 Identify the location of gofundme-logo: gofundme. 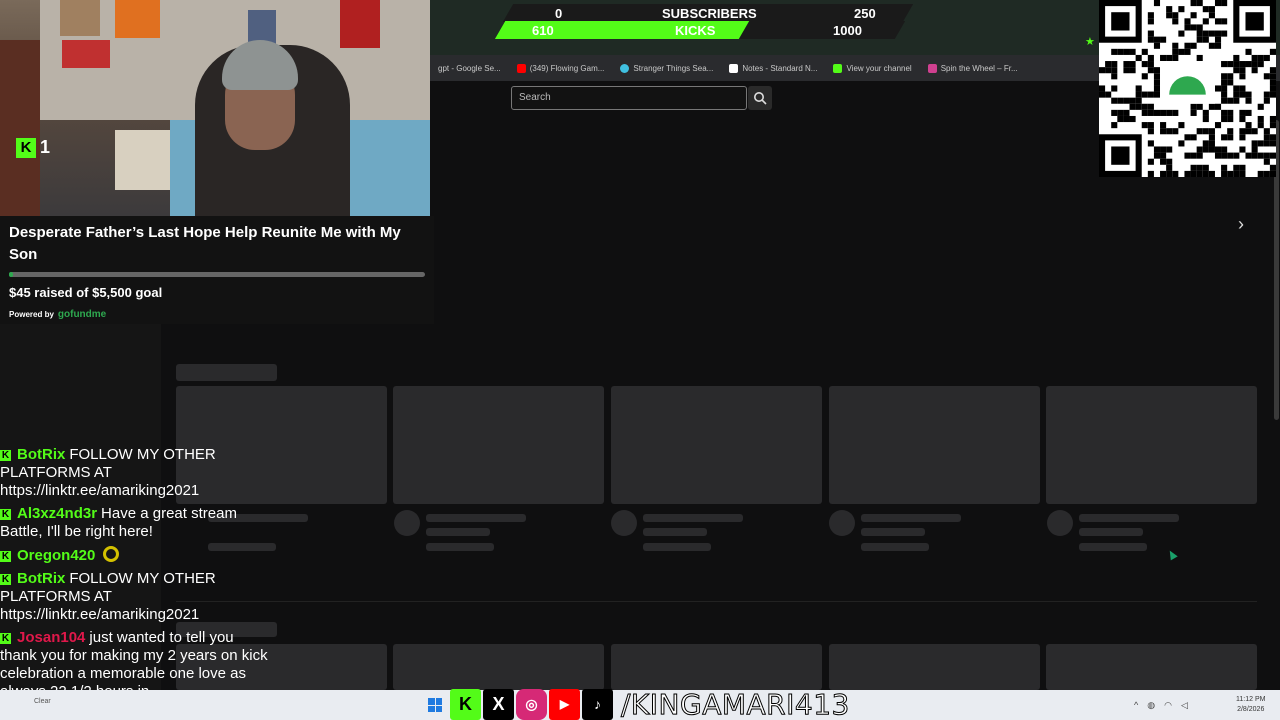
(82, 314).